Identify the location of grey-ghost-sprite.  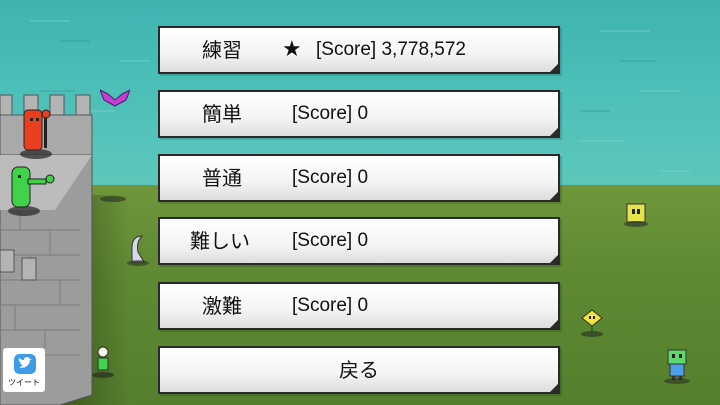
(138, 250).